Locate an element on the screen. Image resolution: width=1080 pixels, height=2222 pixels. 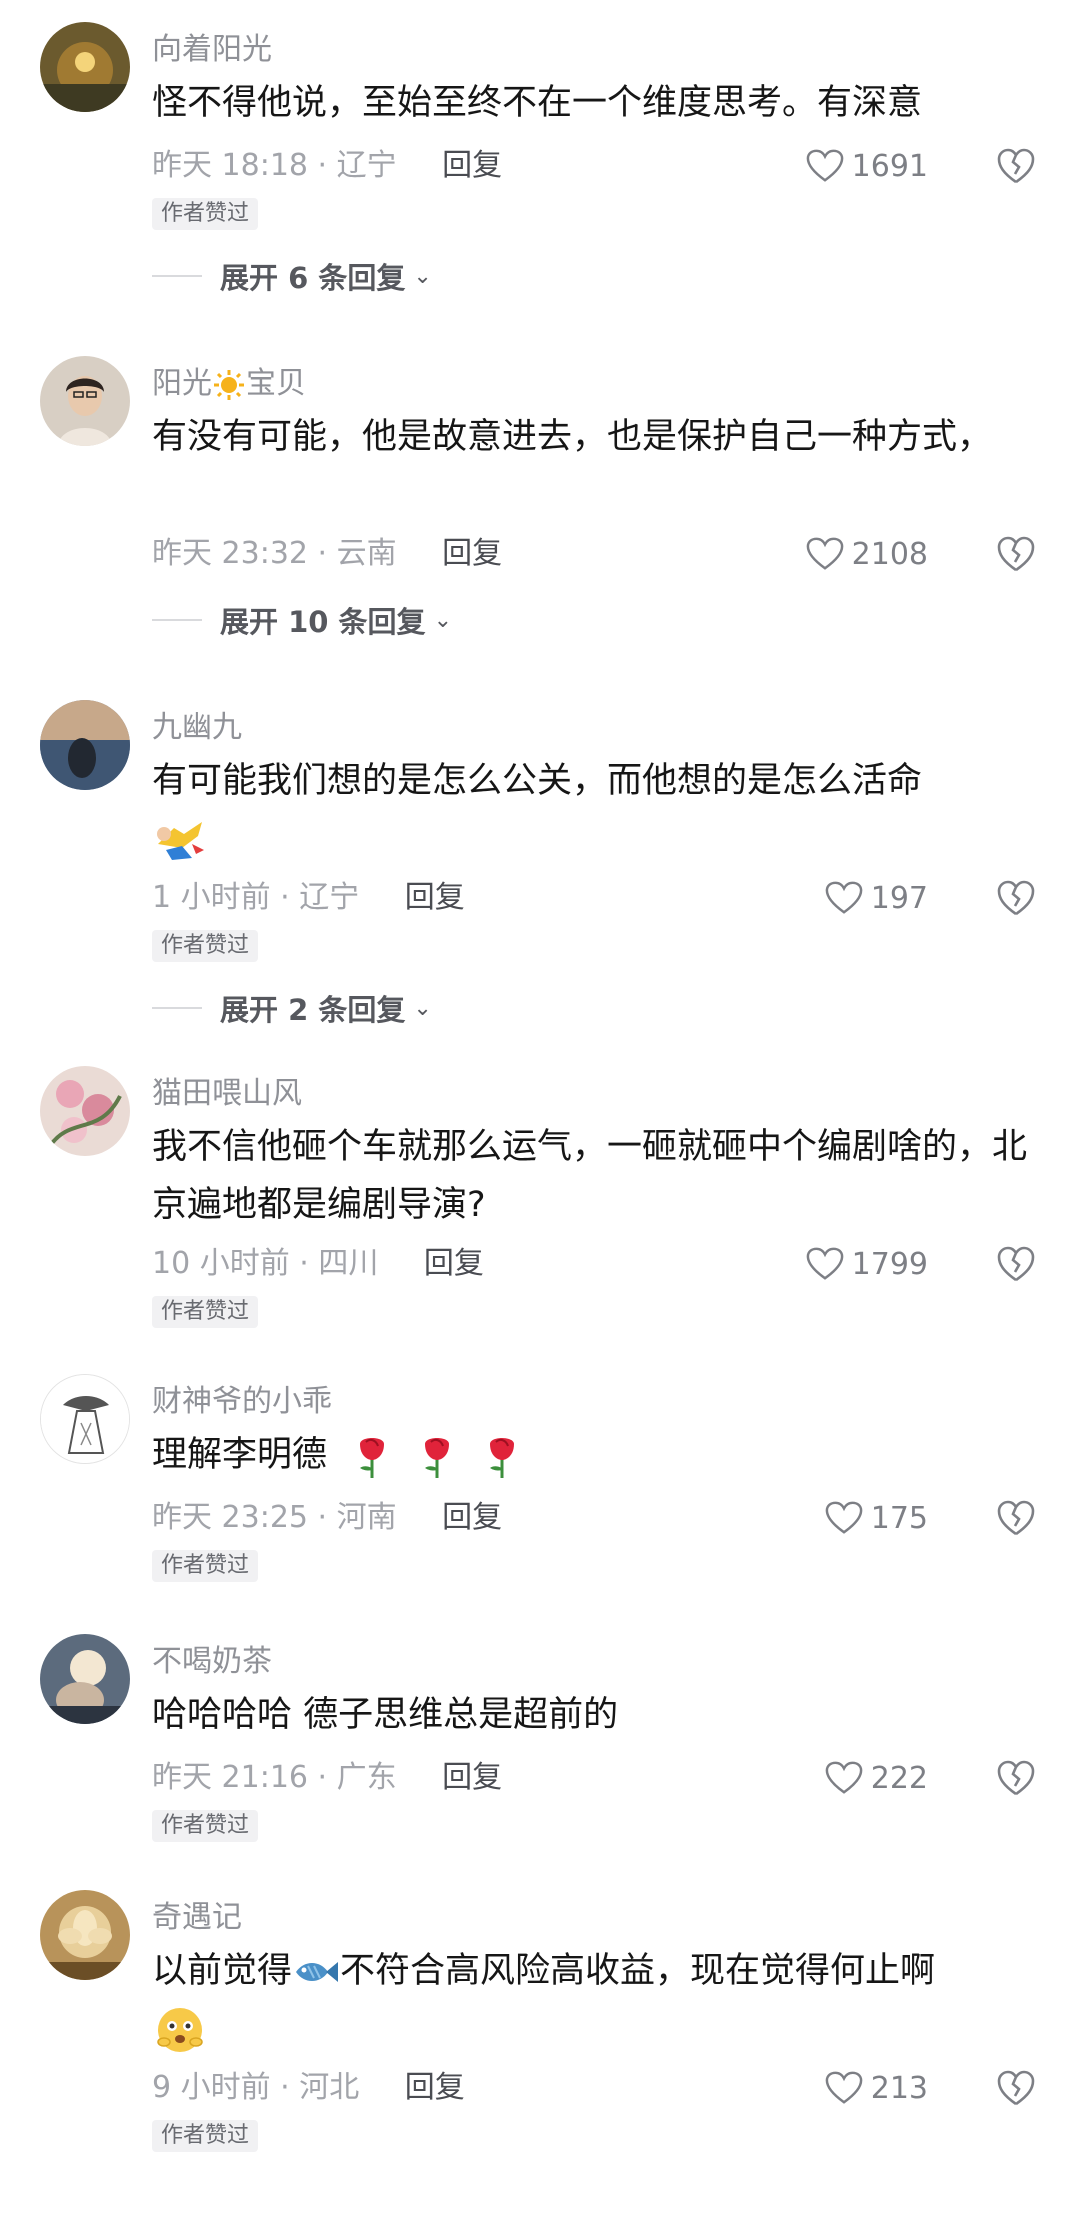
like-button: 197 is located at coordinates (876, 898).